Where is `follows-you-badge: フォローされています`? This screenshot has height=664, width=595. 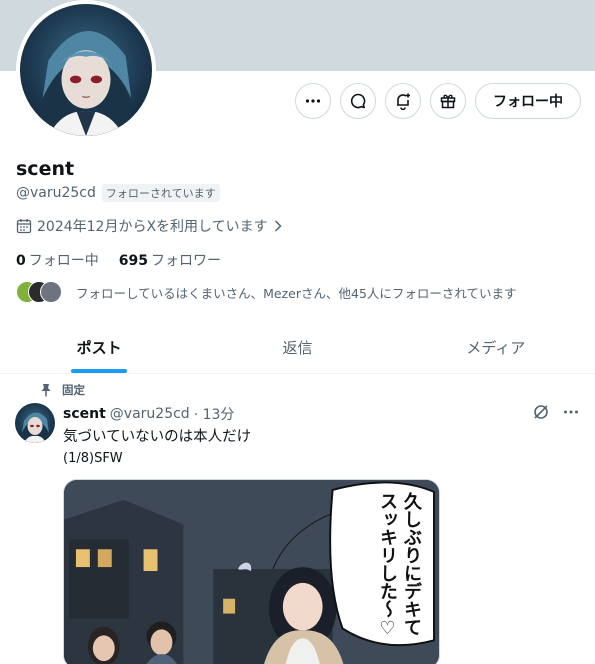 follows-you-badge: フォローされています is located at coordinates (160, 193).